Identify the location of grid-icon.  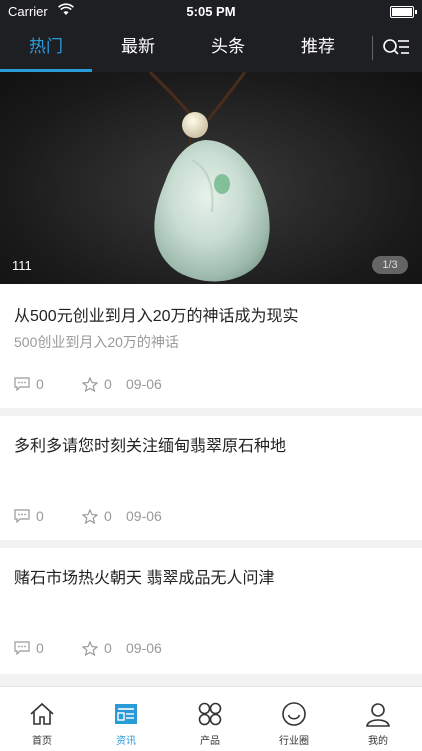
(210, 714).